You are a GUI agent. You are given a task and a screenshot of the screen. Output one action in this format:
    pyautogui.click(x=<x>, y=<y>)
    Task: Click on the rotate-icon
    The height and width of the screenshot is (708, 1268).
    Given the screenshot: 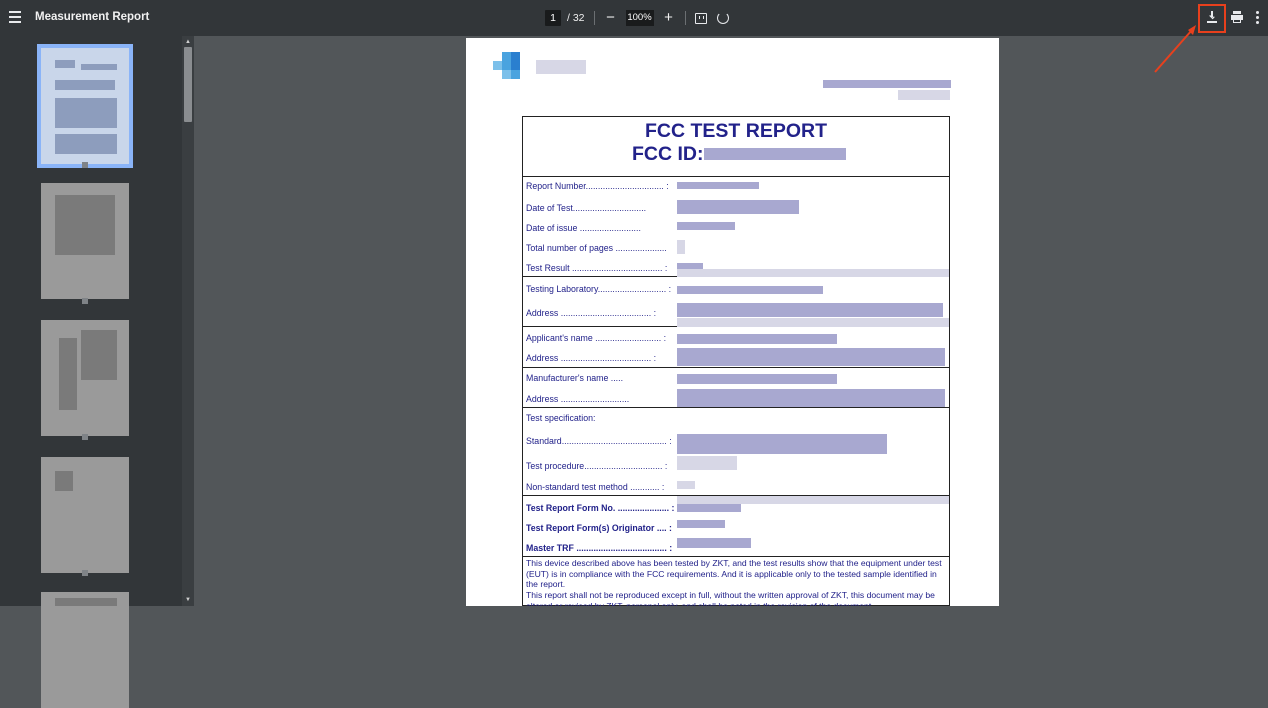 What is the action you would take?
    pyautogui.click(x=722, y=18)
    